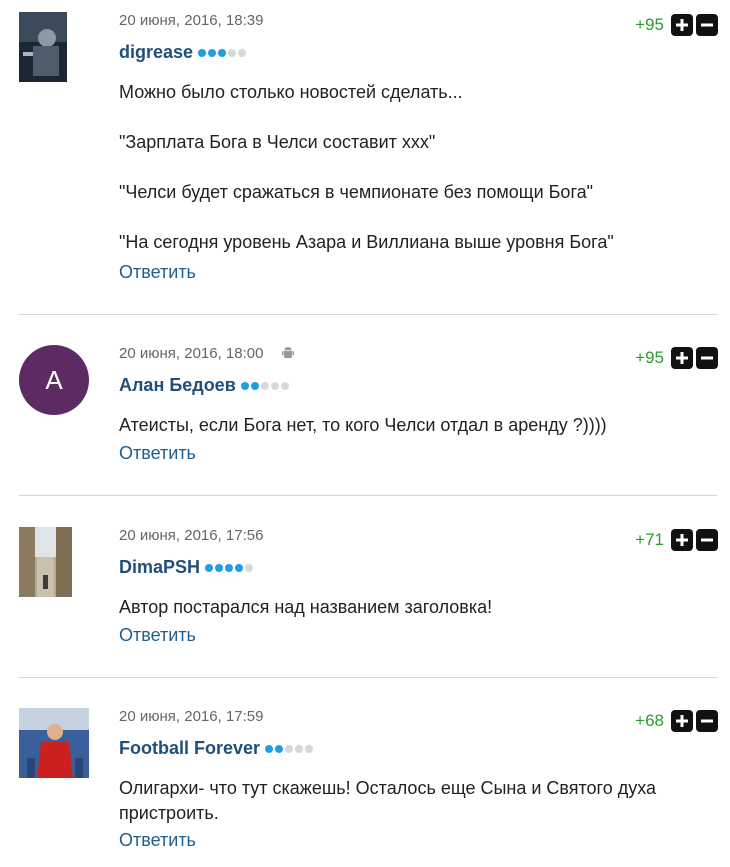 This screenshot has height=867, width=730. Describe the element at coordinates (191, 716) in the screenshot. I see `comment-date: 20 июня, 2016, 17:59` at that location.